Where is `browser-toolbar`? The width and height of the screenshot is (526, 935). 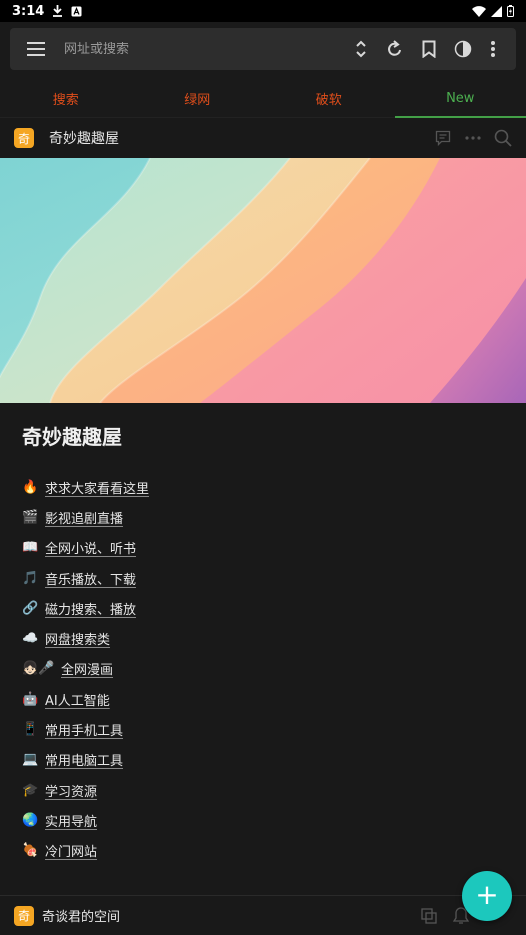 browser-toolbar is located at coordinates (263, 51).